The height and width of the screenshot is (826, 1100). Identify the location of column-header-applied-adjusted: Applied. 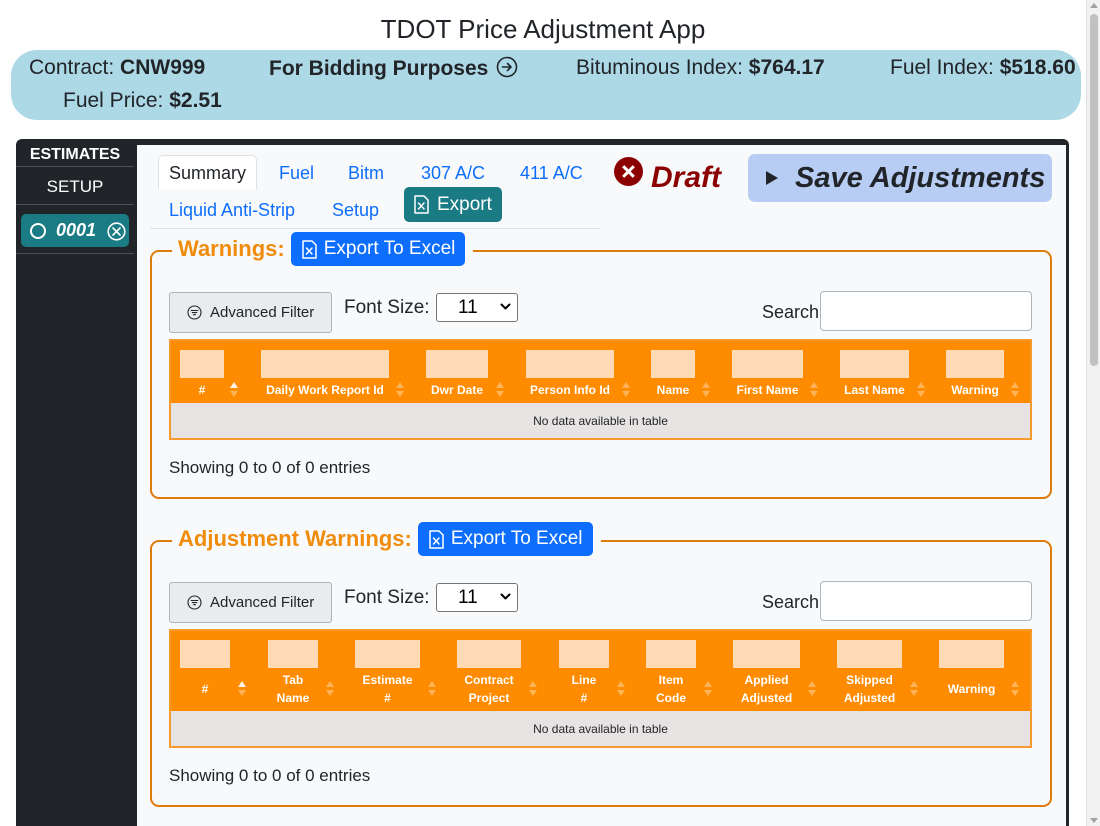
(766, 680).